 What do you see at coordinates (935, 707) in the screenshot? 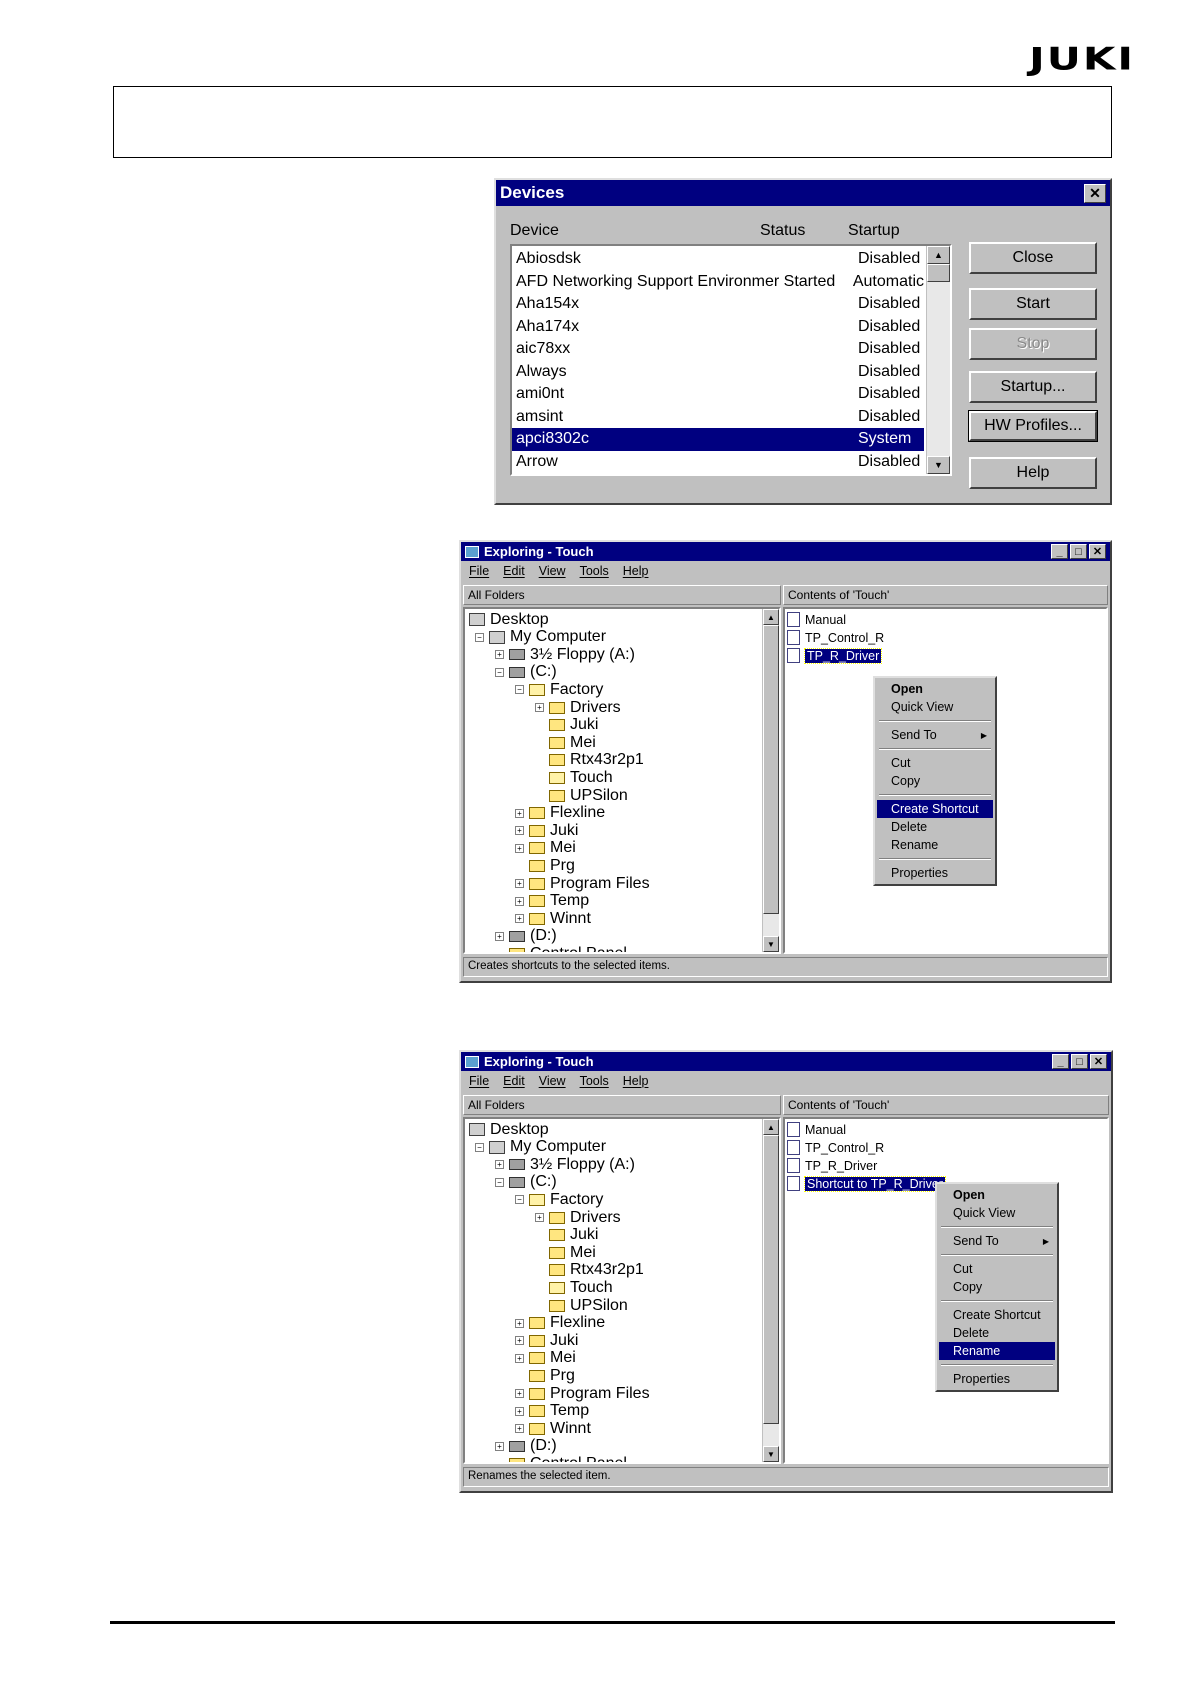
I see `menu-item-quick-view: Quick View` at bounding box center [935, 707].